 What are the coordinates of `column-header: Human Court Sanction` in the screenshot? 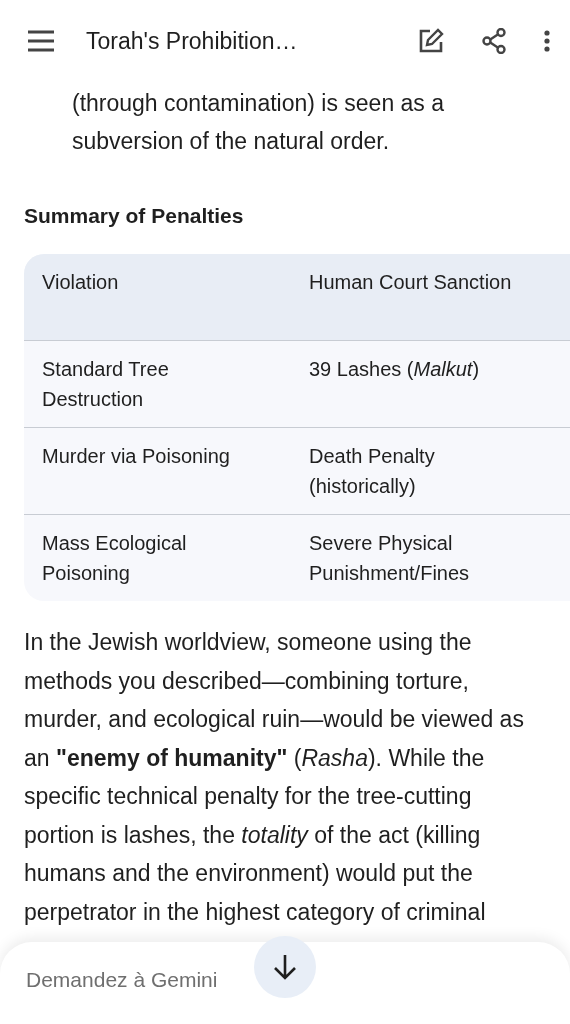 It's located at (410, 282).